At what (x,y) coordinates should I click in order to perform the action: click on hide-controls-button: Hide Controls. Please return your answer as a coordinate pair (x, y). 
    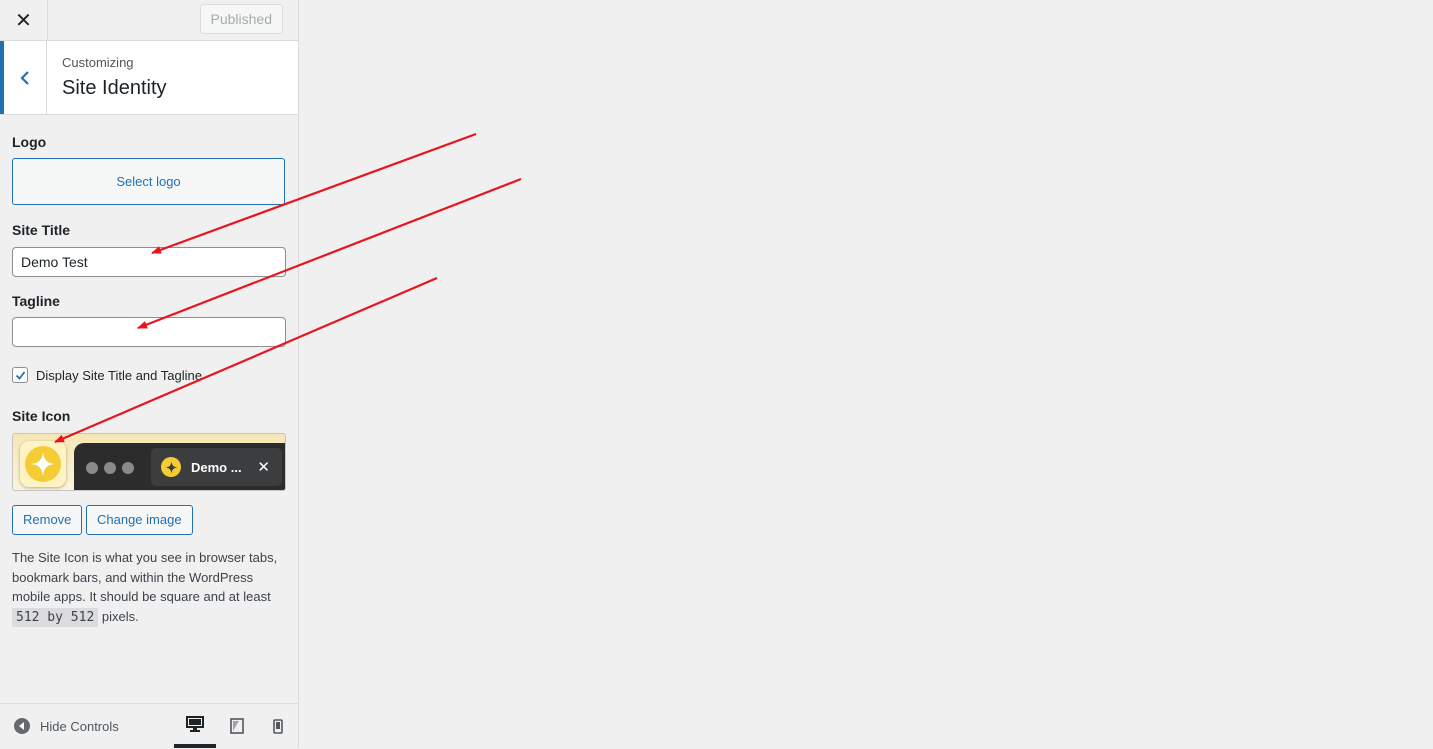
    Looking at the image, I should click on (66, 726).